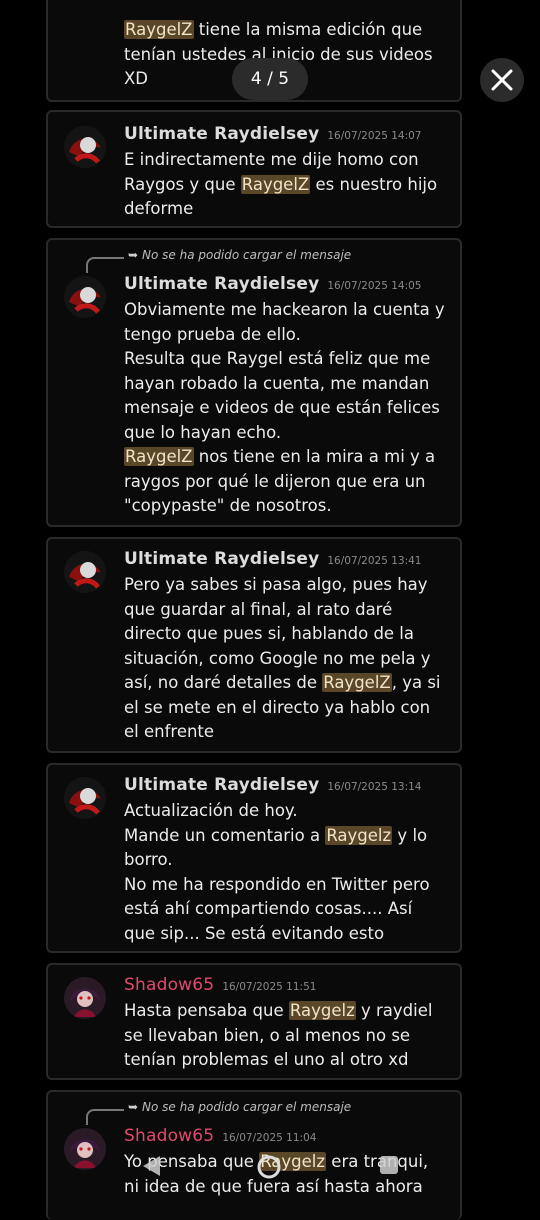  I want to click on timestamp: 16/07/2025 11:04, so click(269, 1138).